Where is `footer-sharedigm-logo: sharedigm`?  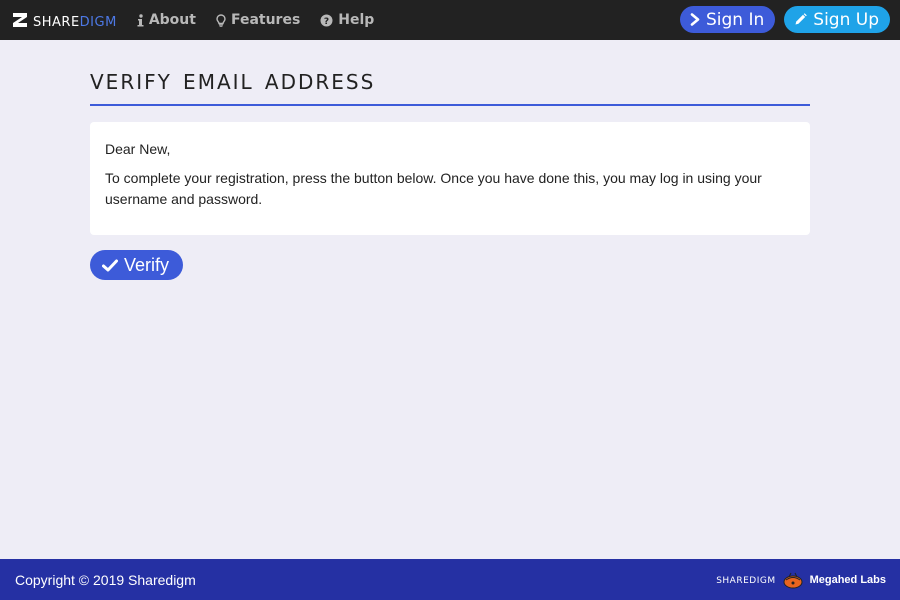 footer-sharedigm-logo: sharedigm is located at coordinates (745, 579).